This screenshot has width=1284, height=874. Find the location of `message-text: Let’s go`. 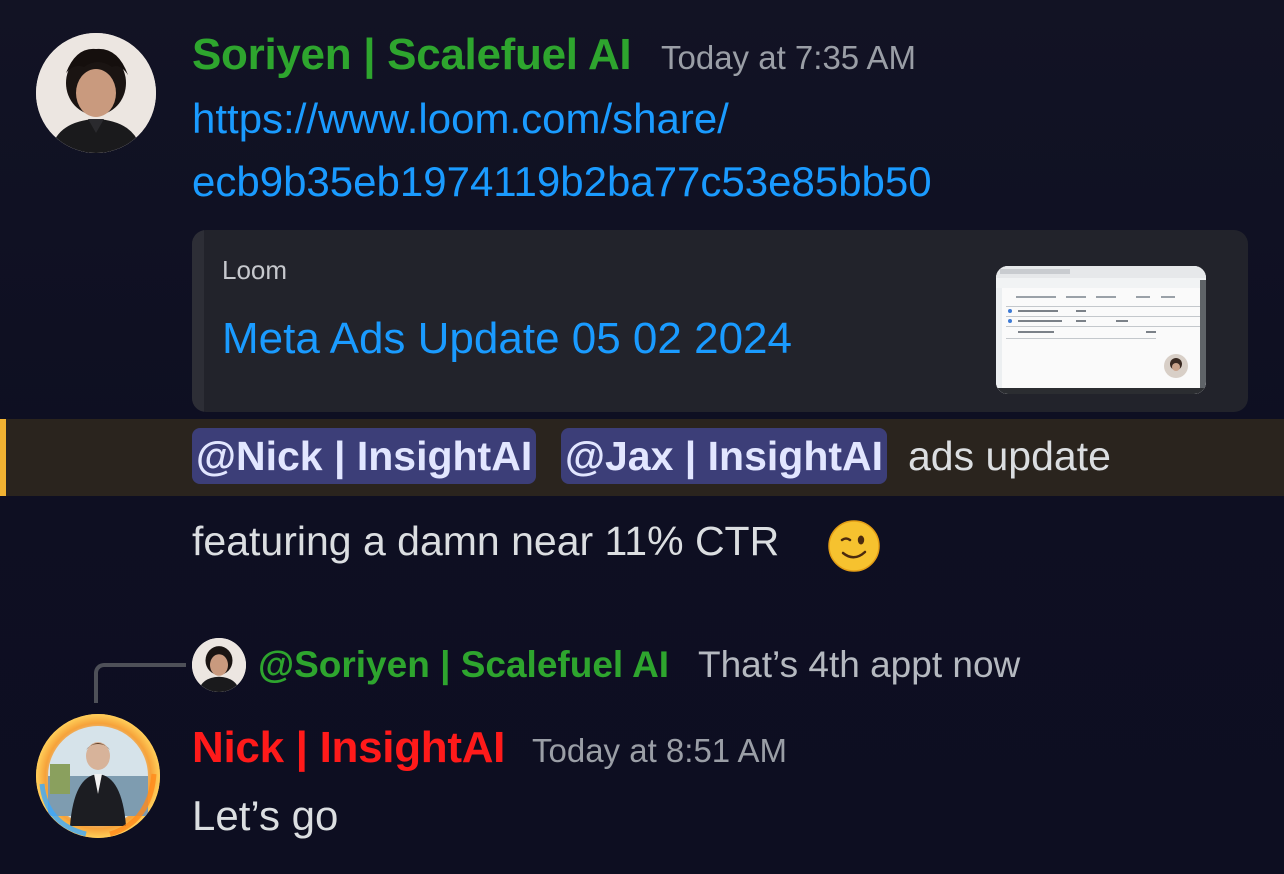

message-text: Let’s go is located at coordinates (265, 815).